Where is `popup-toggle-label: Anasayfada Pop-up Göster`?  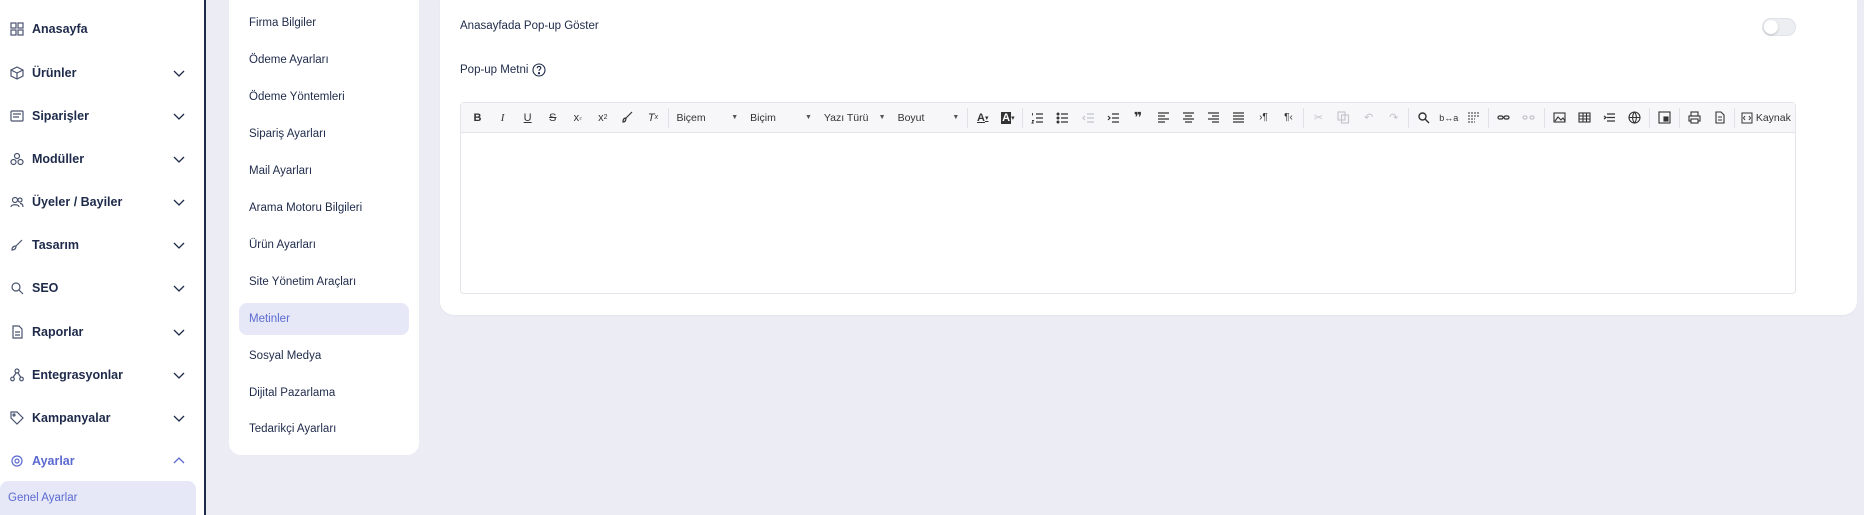
popup-toggle-label: Anasayfada Pop-up Göster is located at coordinates (529, 26).